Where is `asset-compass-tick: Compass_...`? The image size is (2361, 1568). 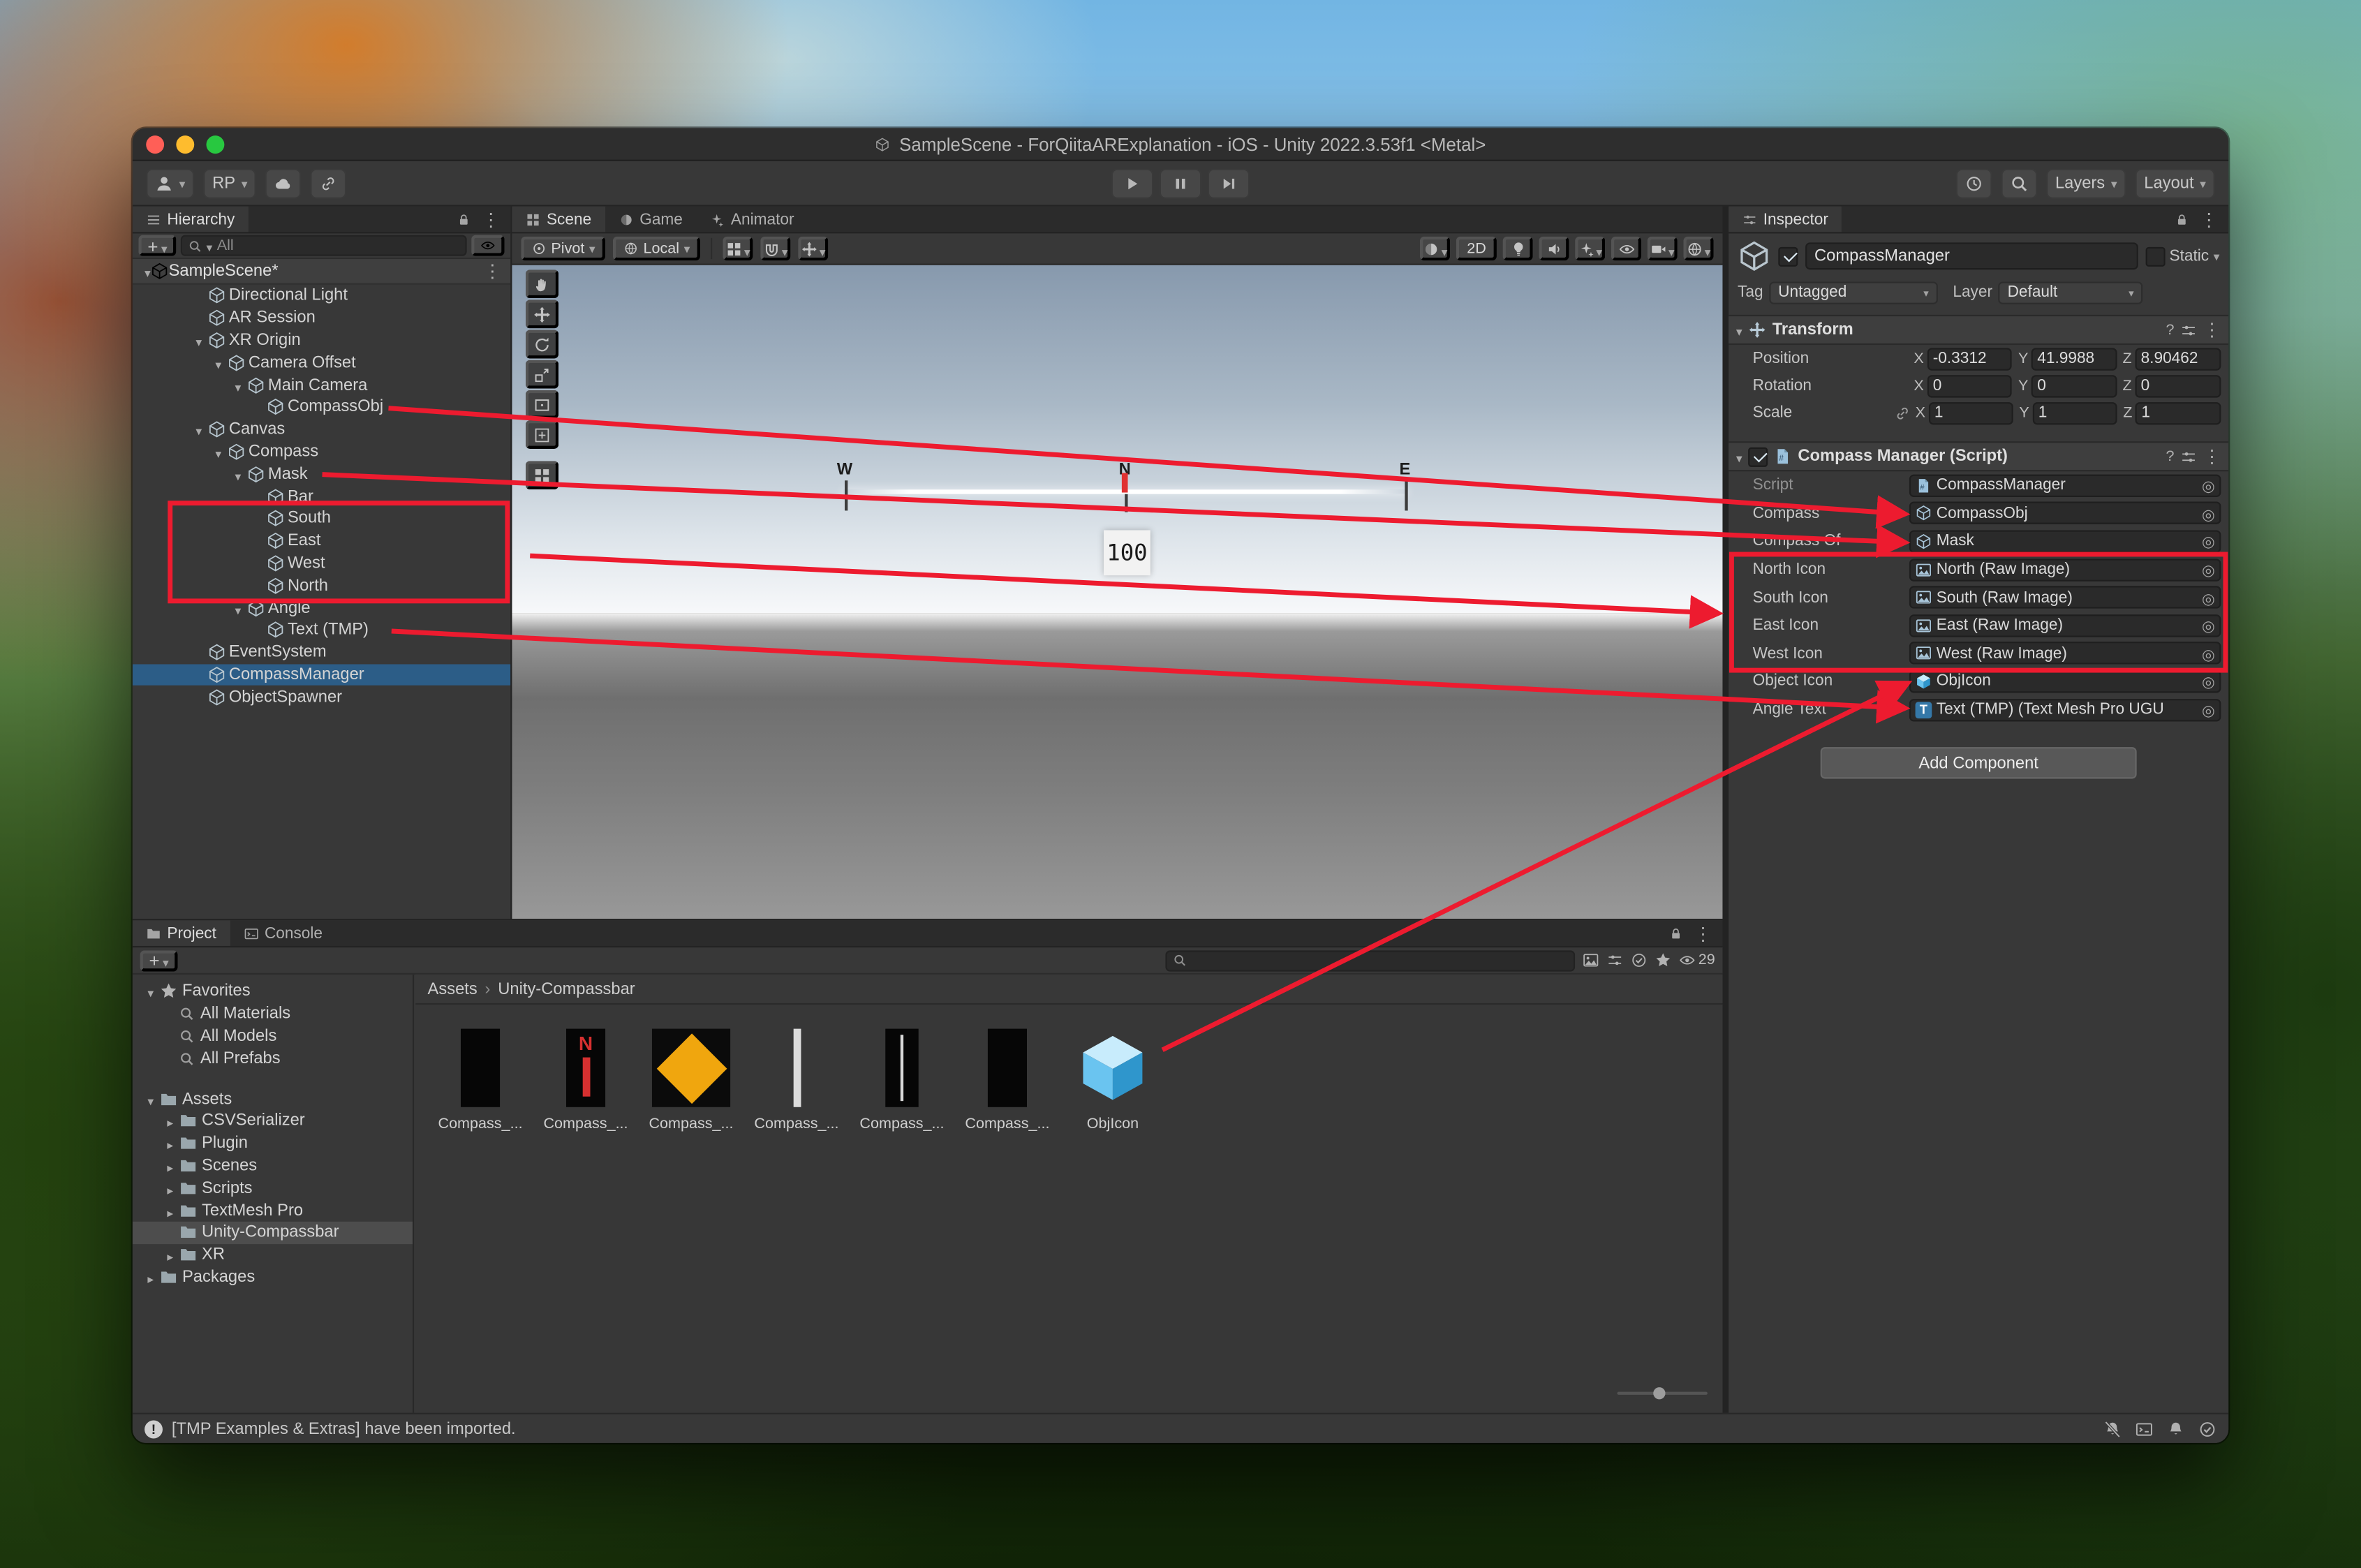
asset-compass-tick: Compass_... is located at coordinates (797, 1079).